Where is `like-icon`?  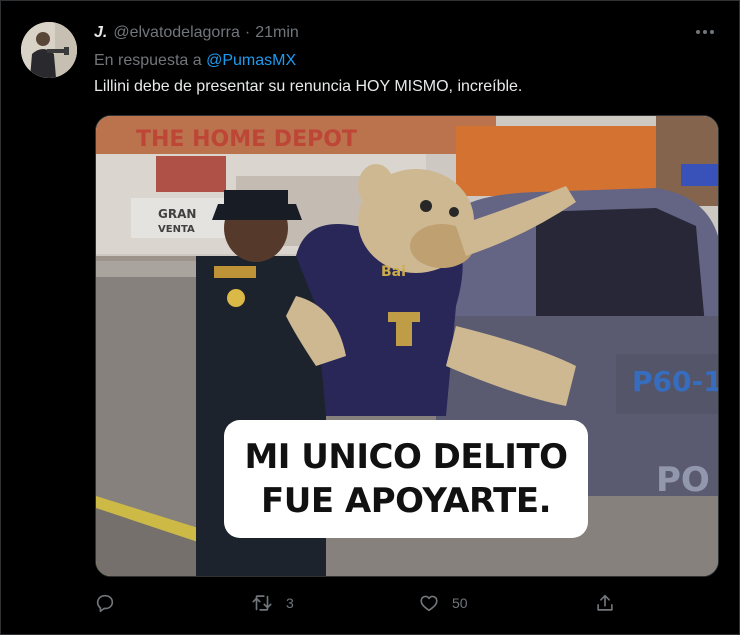 like-icon is located at coordinates (429, 603).